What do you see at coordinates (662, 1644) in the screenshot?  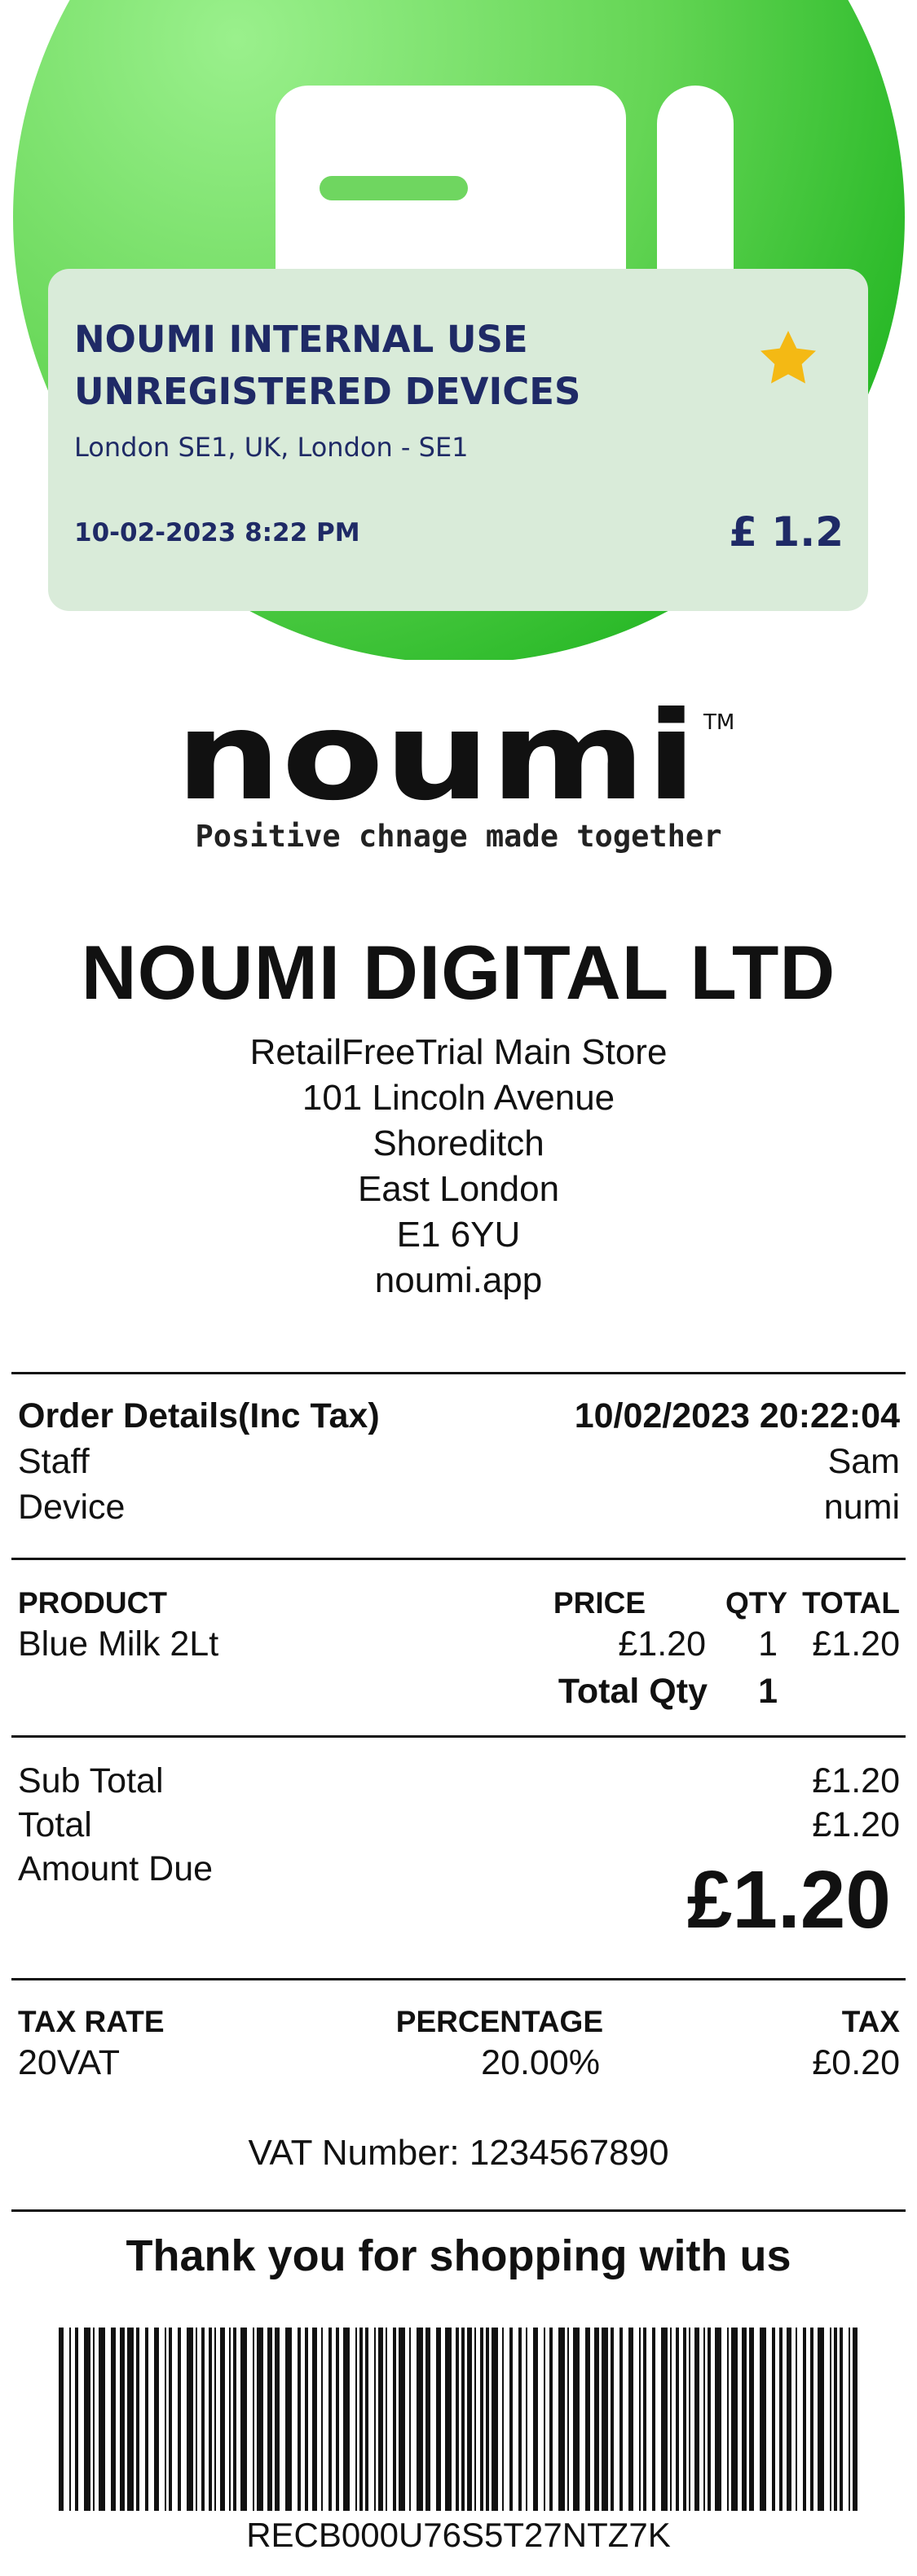 I see `item-price: £1.20` at bounding box center [662, 1644].